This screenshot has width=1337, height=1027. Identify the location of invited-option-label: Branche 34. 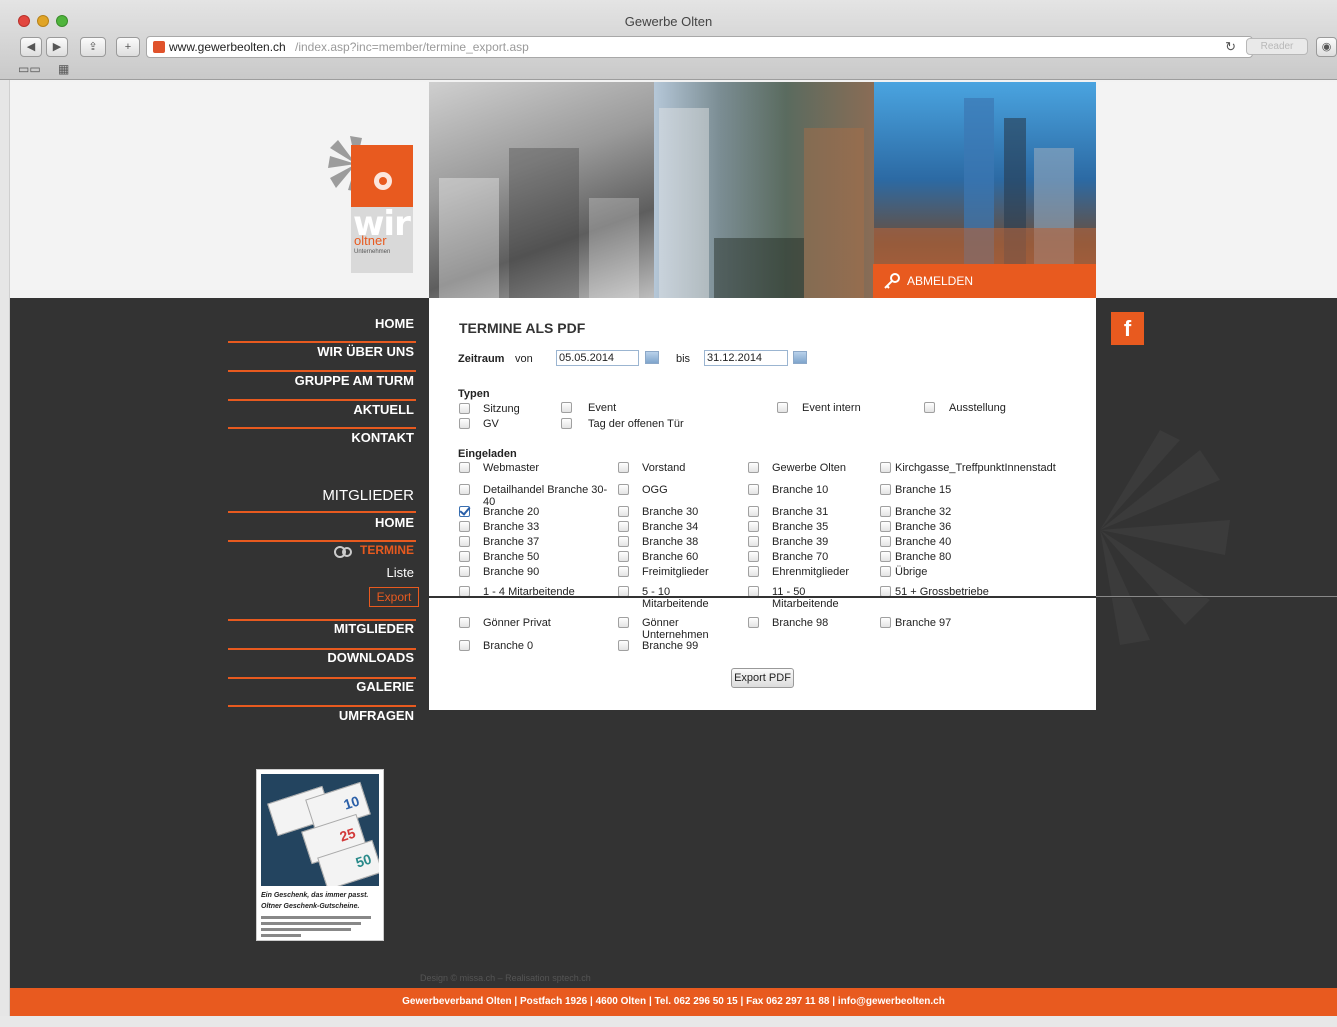
(670, 527).